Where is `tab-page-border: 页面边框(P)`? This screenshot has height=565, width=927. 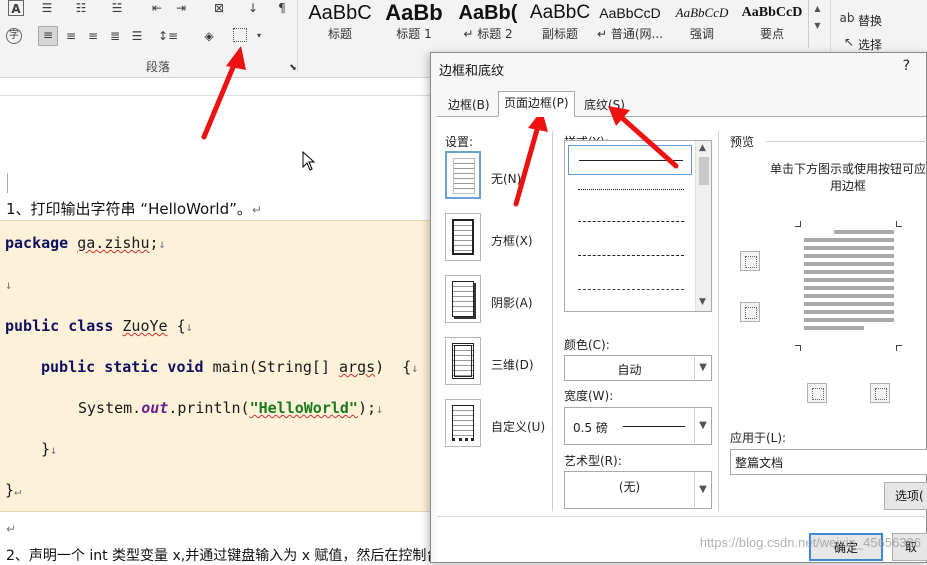
tab-page-border: 页面边框(P) is located at coordinates (536, 104).